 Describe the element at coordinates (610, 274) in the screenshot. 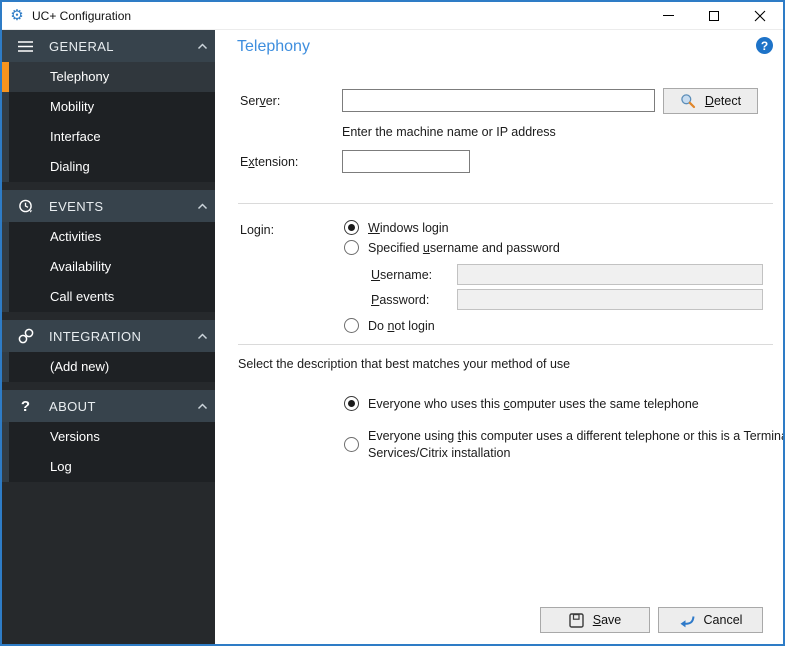

I see `username-input` at that location.